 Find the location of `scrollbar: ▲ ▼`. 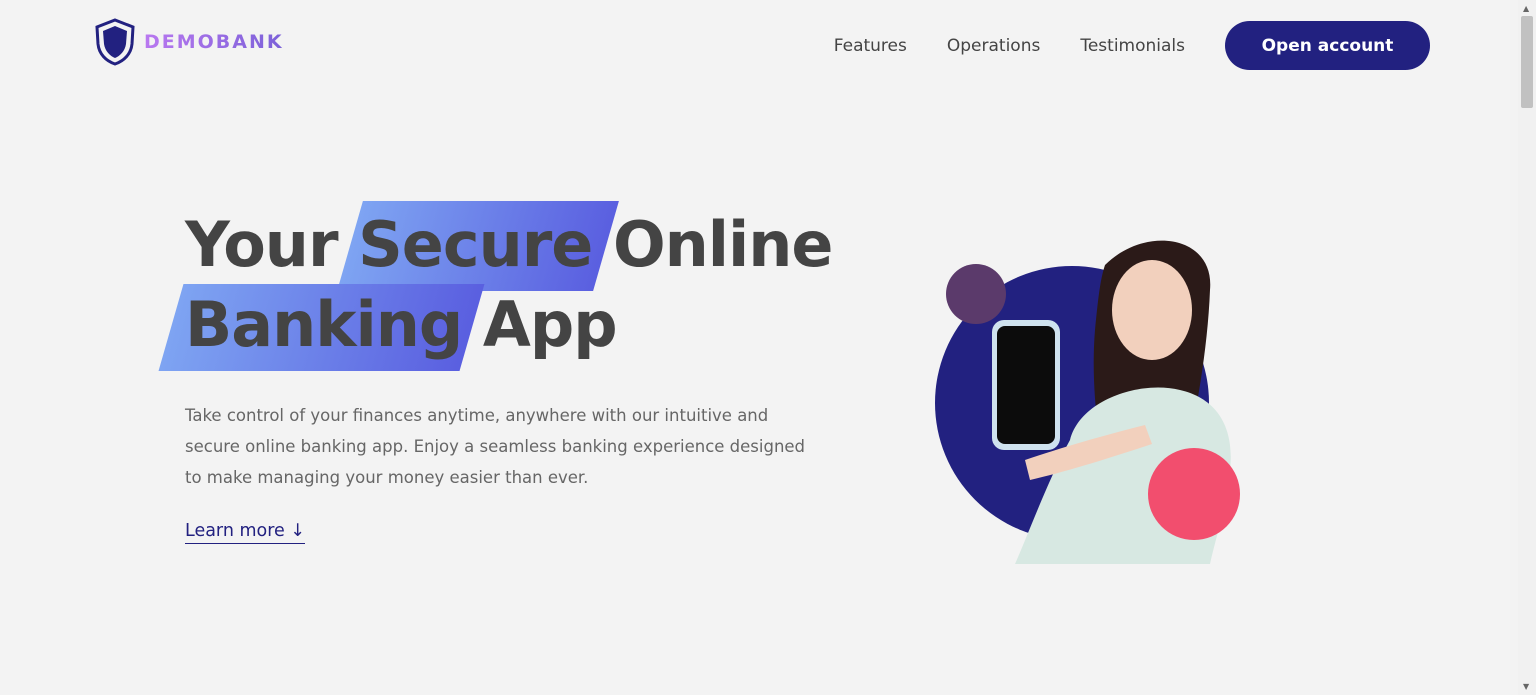

scrollbar: ▲ ▼ is located at coordinates (1527, 347).